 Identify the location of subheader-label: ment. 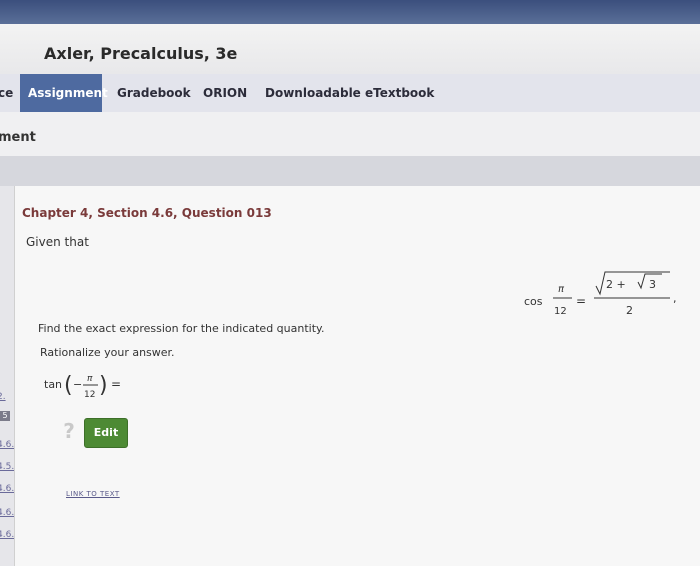
(18, 137).